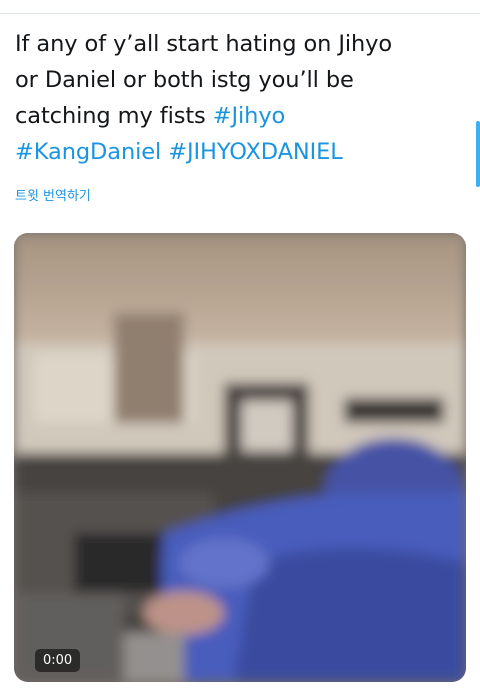  Describe the element at coordinates (249, 116) in the screenshot. I see `hashtag-jihyo: #Jihyo` at that location.